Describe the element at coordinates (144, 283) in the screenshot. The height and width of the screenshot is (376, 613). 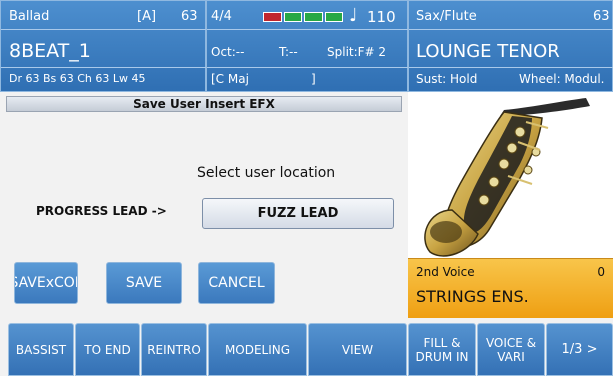
I see `save-button: SAVE` at that location.